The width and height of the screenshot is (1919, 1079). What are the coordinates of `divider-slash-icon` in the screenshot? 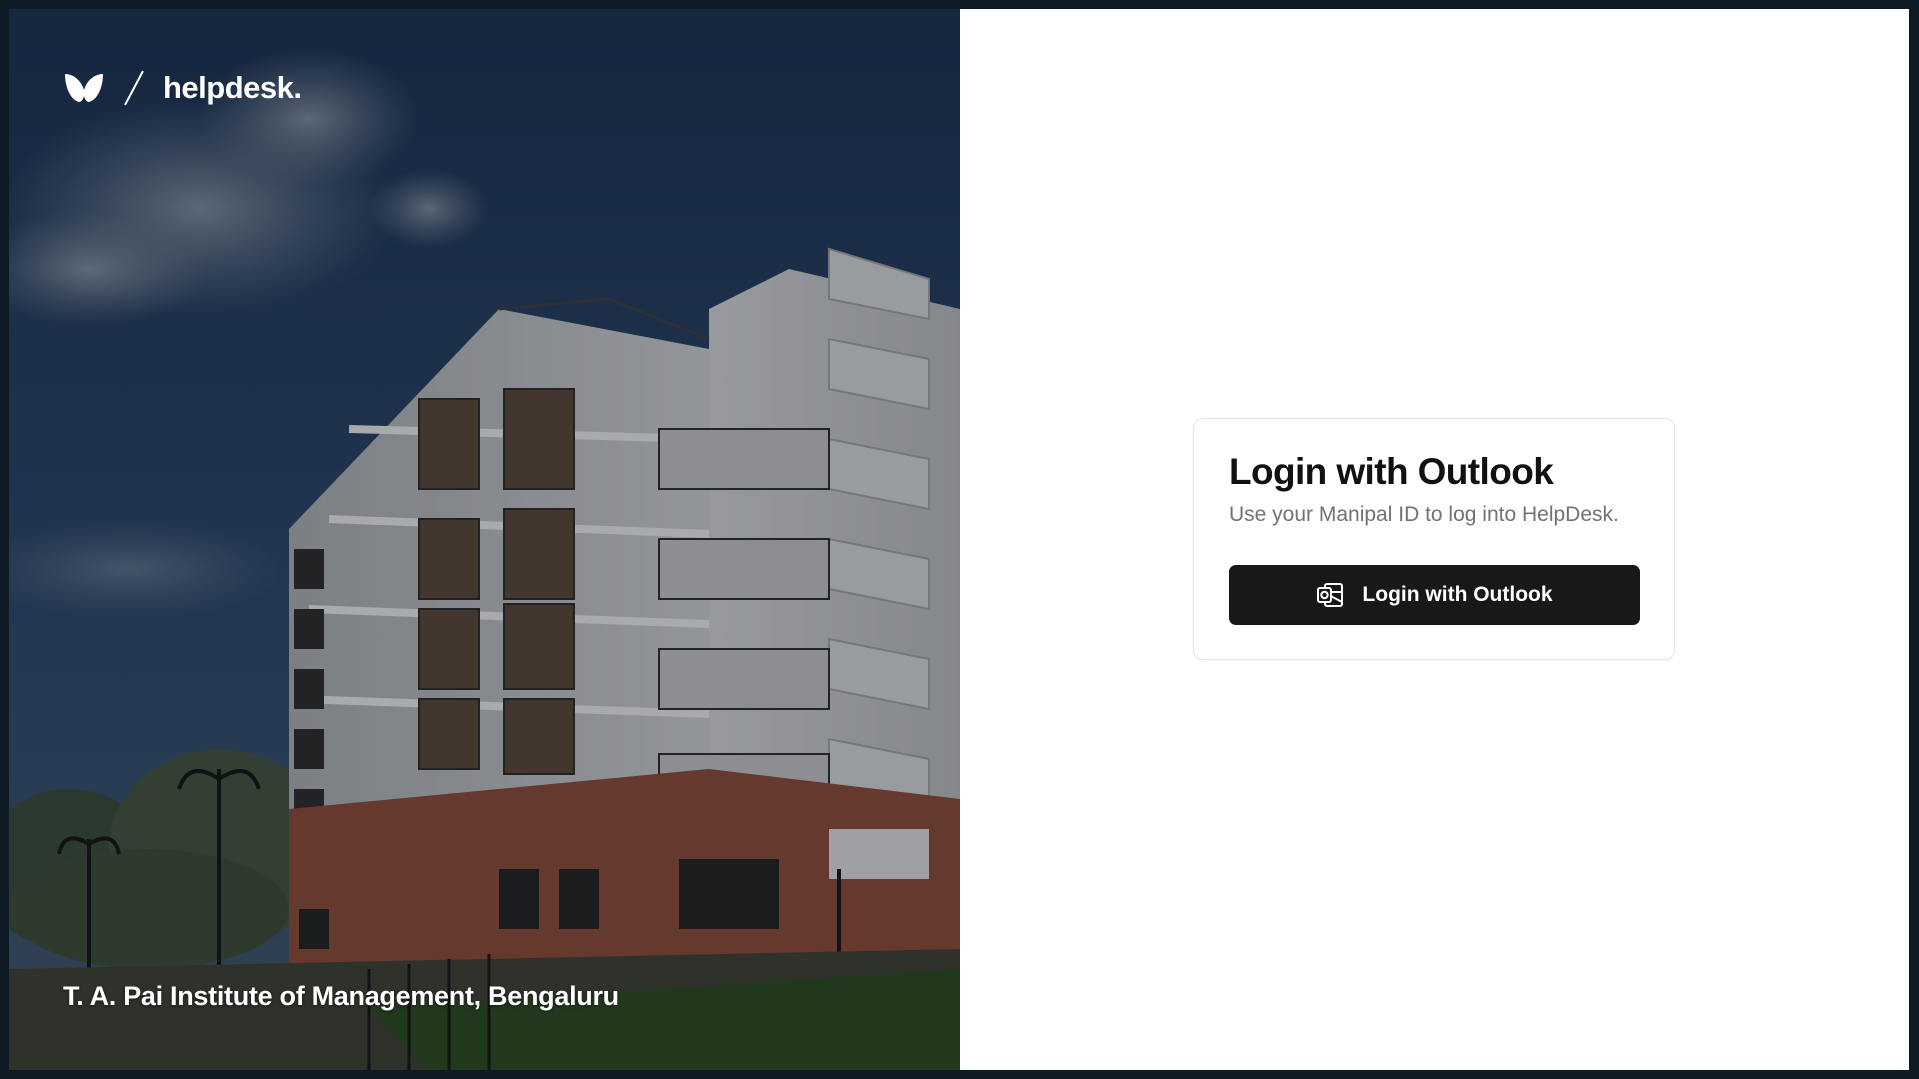 It's located at (134, 88).